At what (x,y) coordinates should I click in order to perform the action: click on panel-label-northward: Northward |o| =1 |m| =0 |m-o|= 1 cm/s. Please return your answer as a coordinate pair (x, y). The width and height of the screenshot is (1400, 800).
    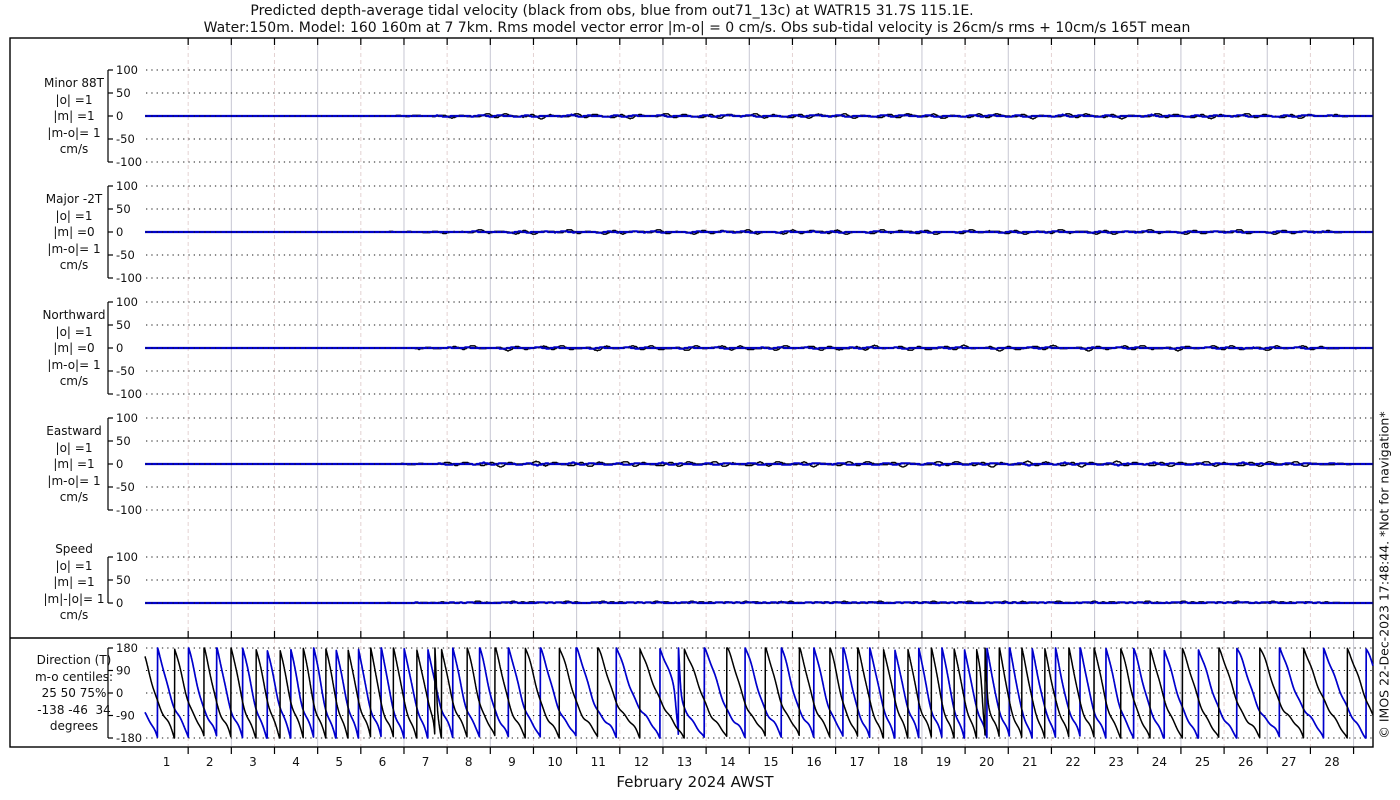
    Looking at the image, I should click on (74, 348).